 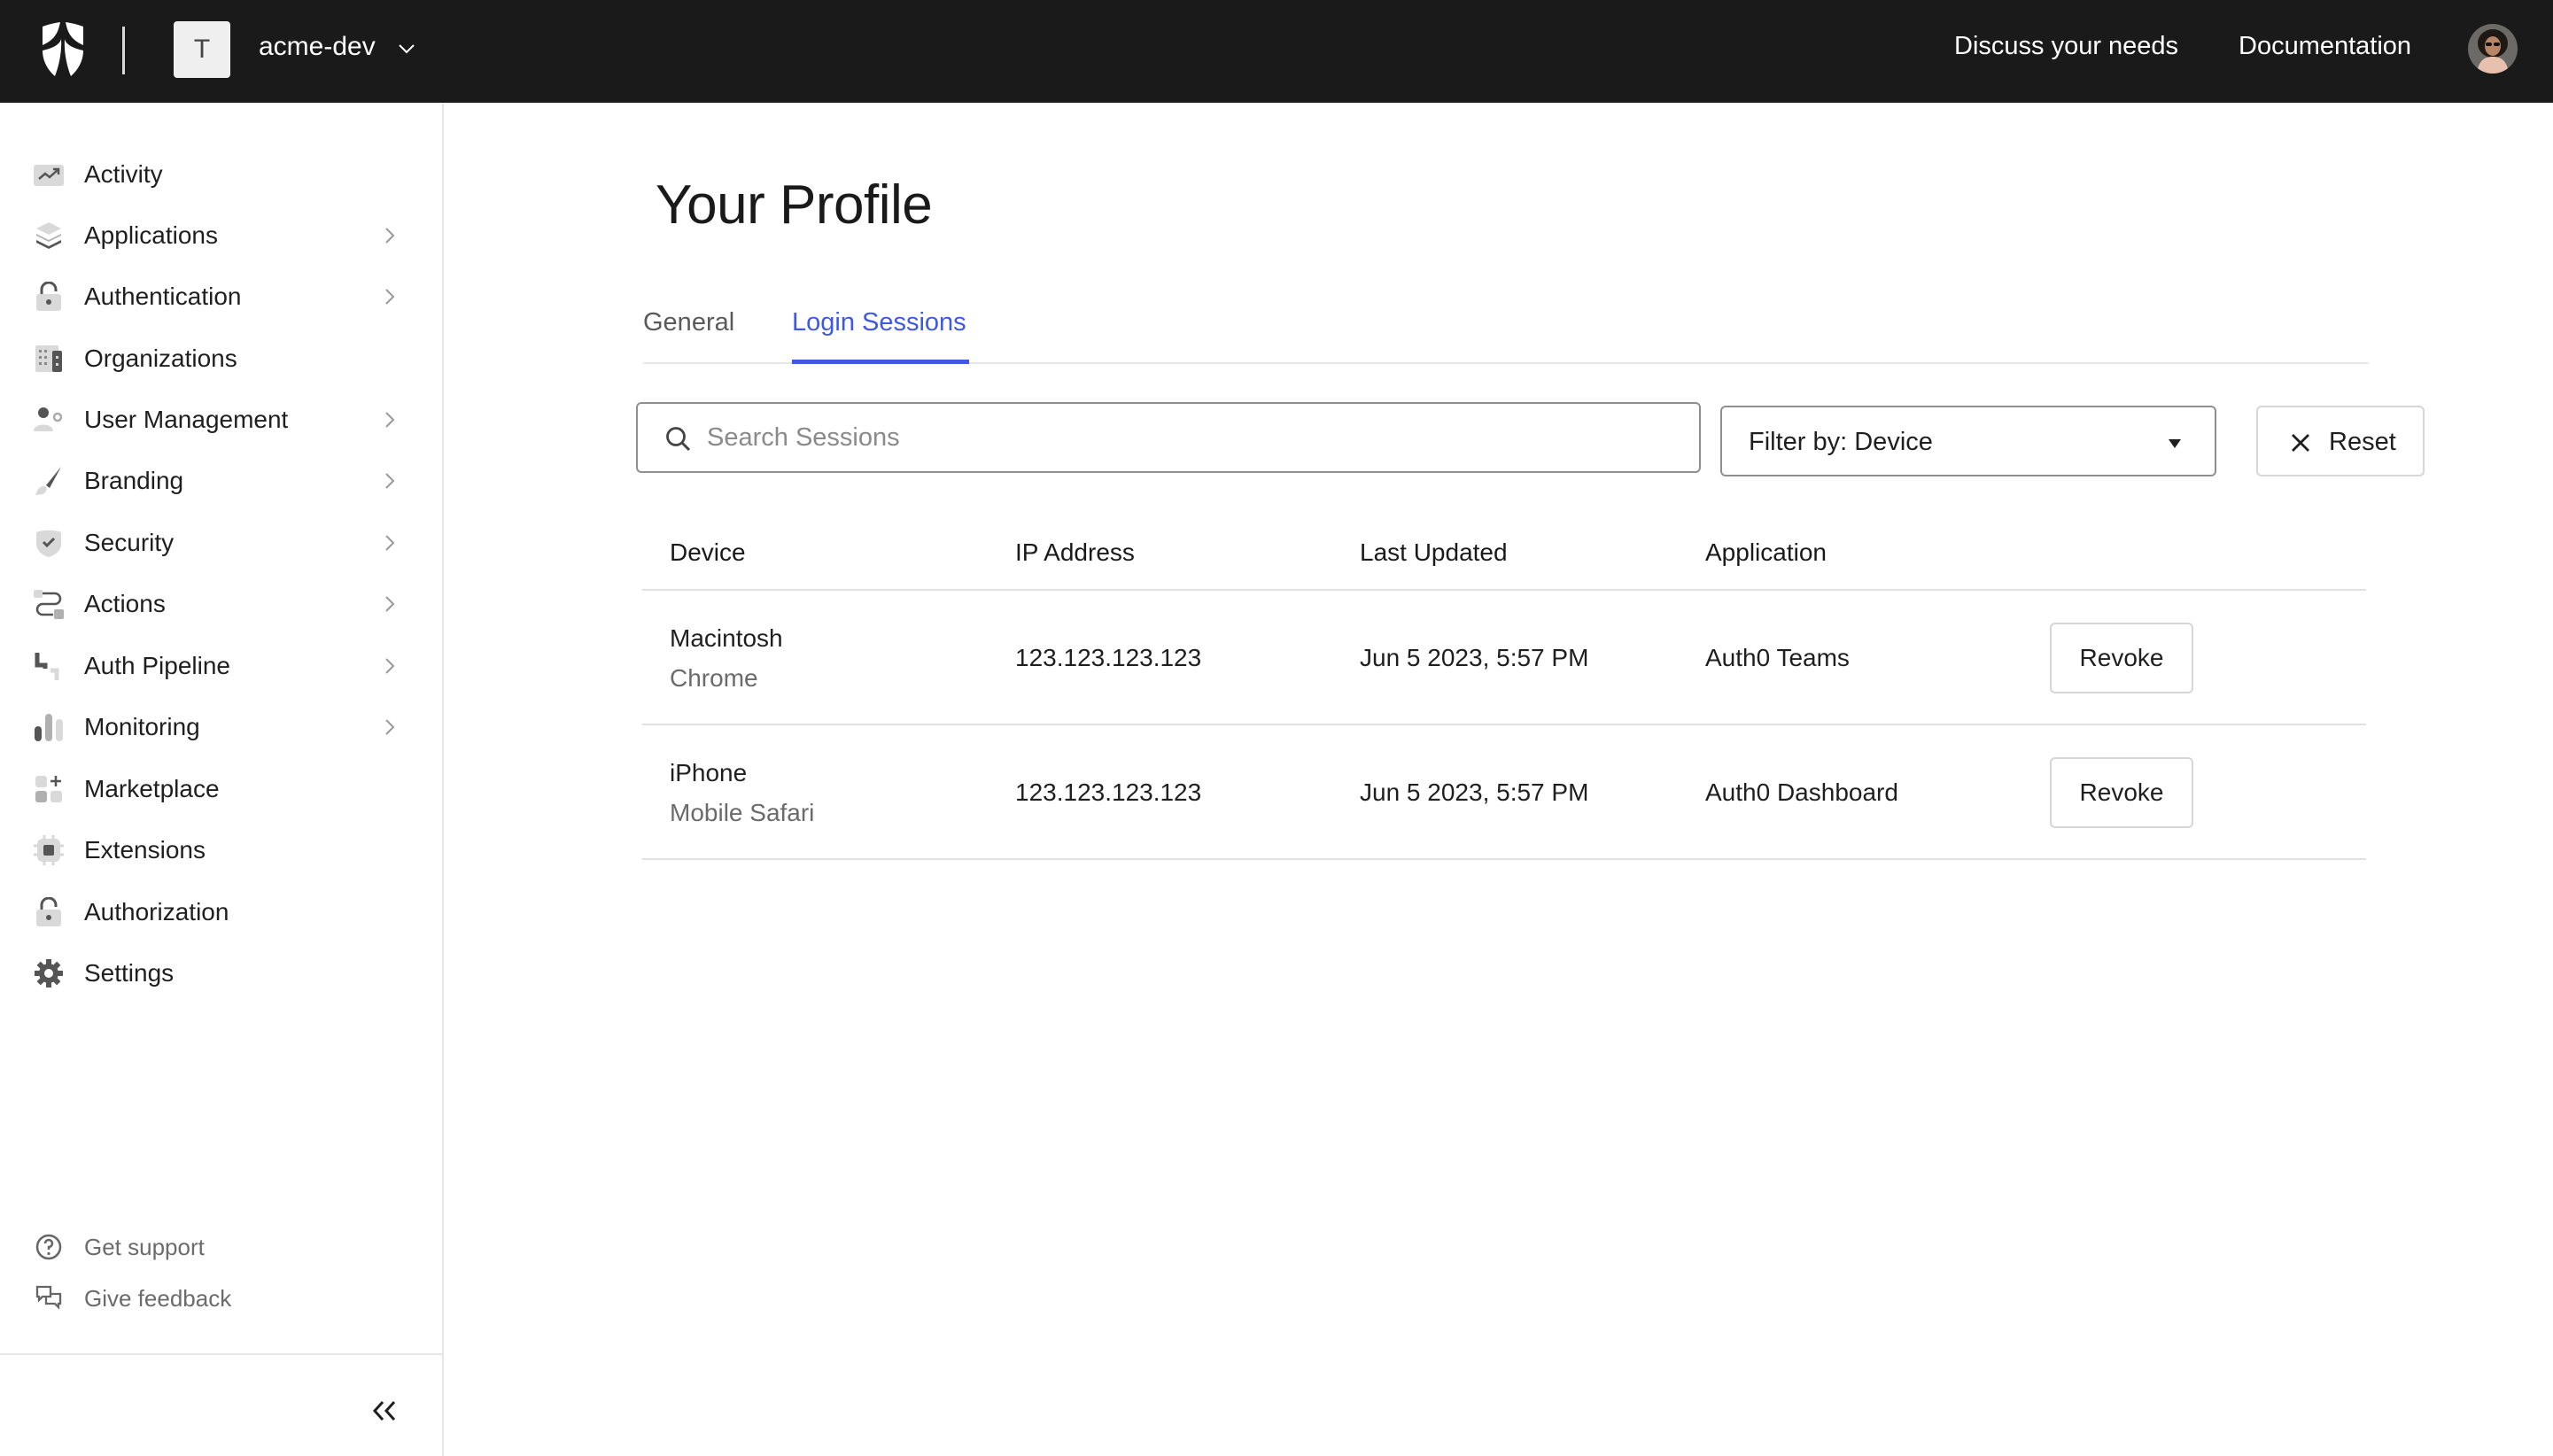 I want to click on search-icon, so click(x=678, y=440).